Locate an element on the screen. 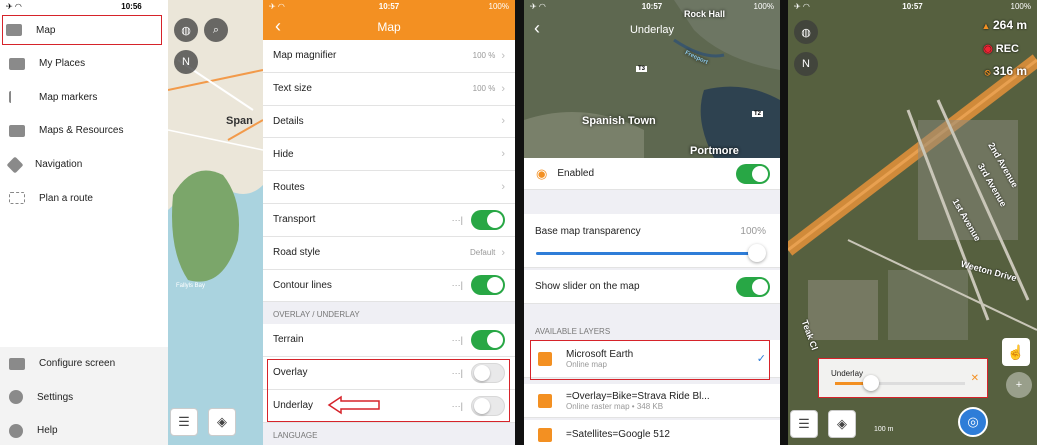  row-show-slider: Show slider on the map is located at coordinates (652, 287).